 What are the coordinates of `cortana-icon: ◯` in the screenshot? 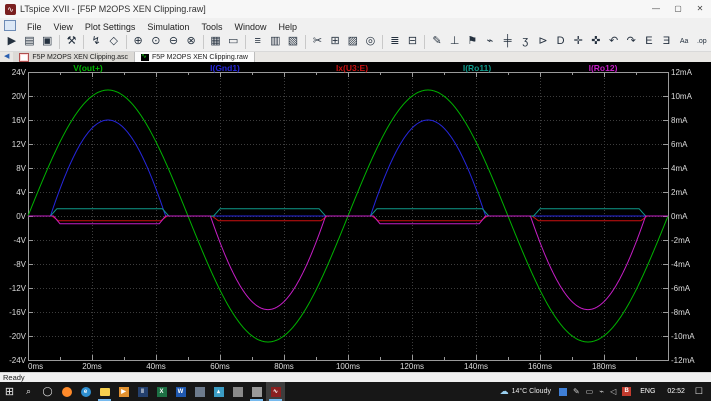 It's located at (47, 391).